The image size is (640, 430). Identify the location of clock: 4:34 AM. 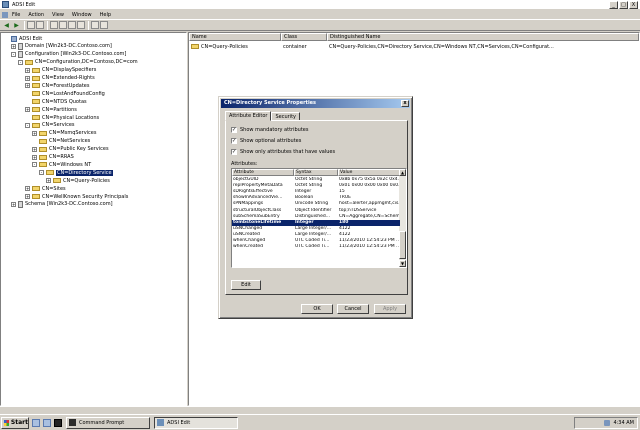
(623, 423).